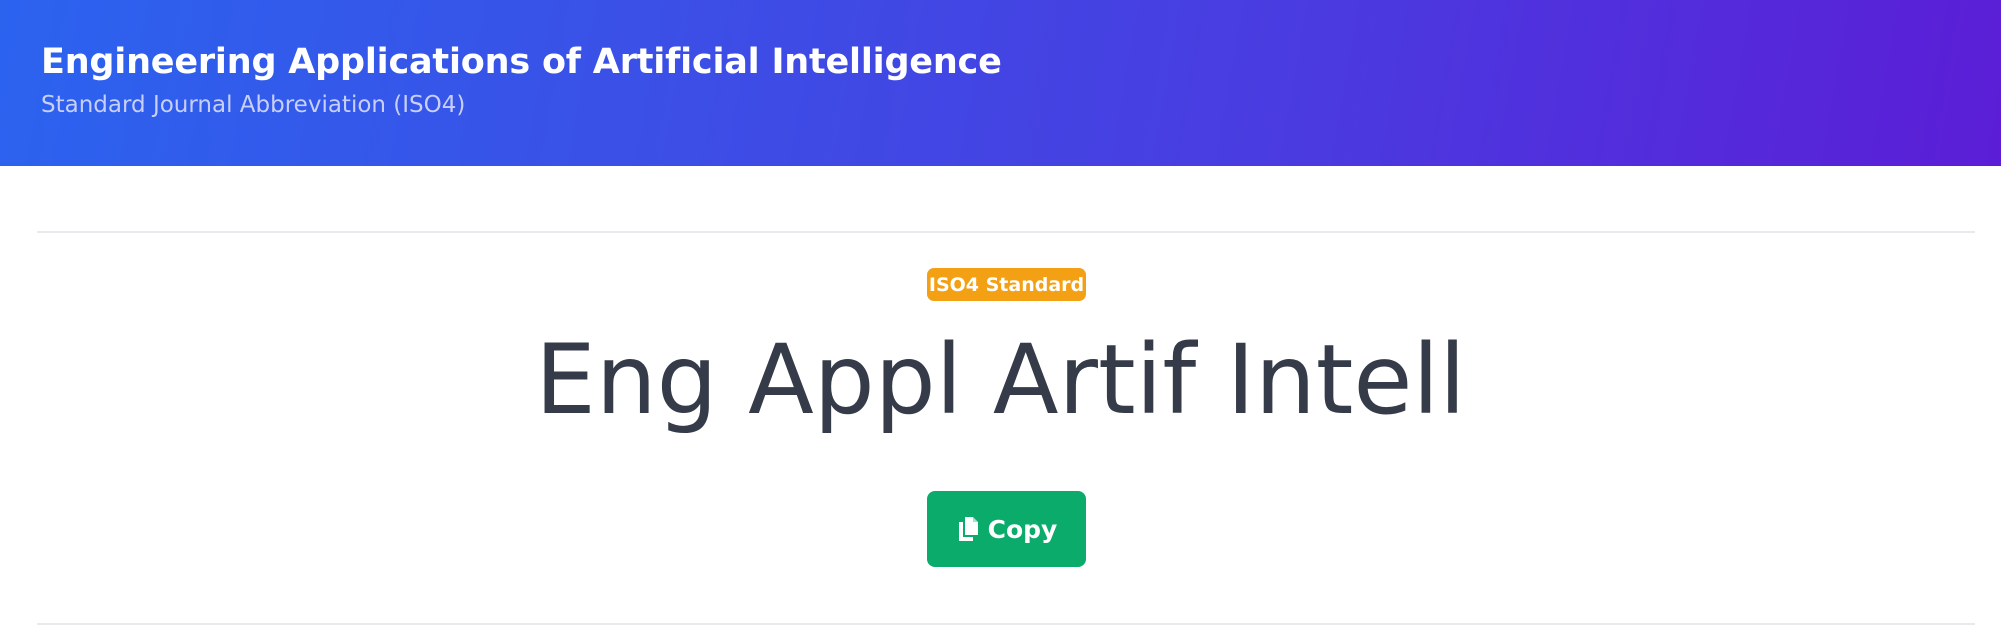 This screenshot has height=630, width=2001. What do you see at coordinates (253, 105) in the screenshot?
I see `journal-subtitle: Standard Journal Abbreviation (ISO4)` at bounding box center [253, 105].